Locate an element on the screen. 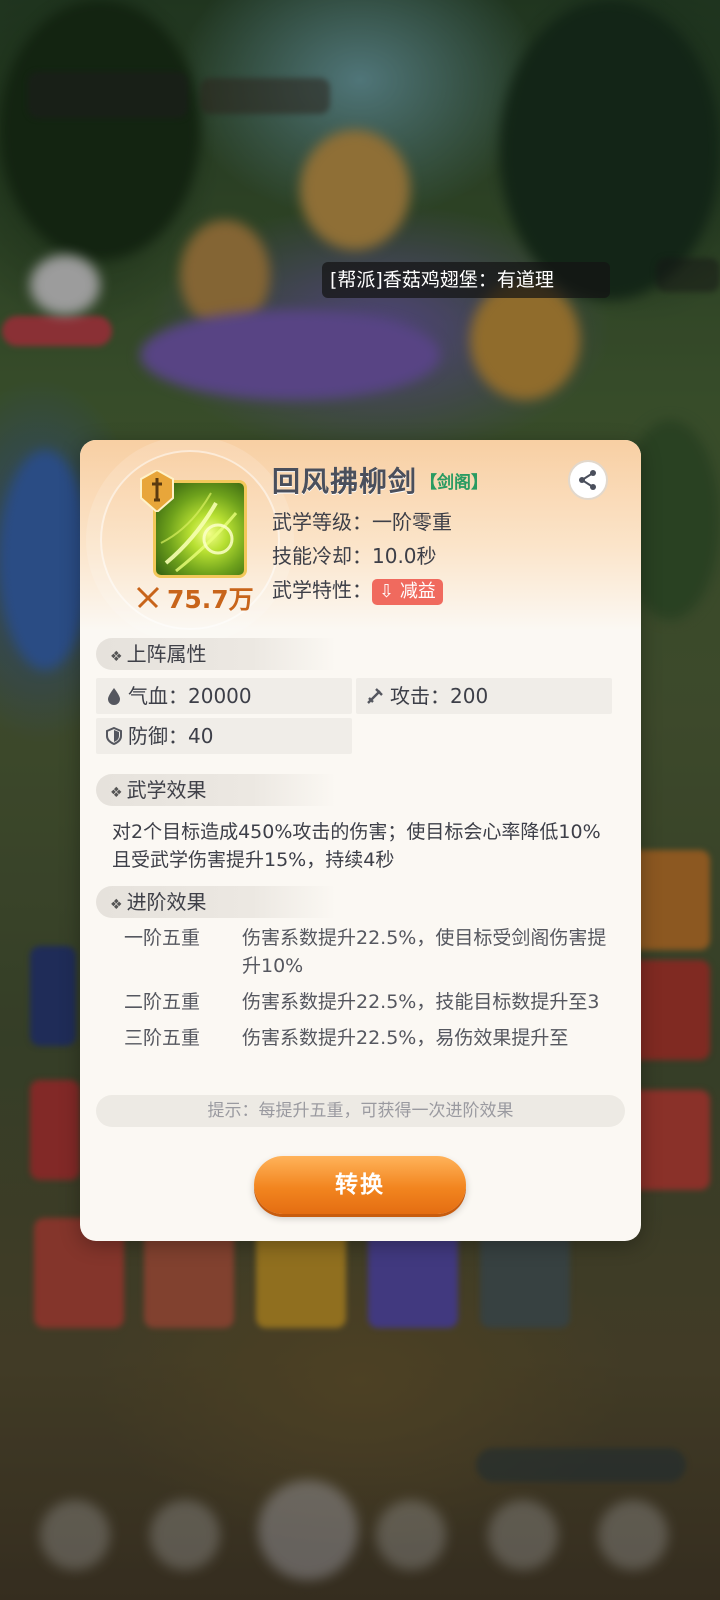 The height and width of the screenshot is (1600, 720). stat-hp-value: 20000 is located at coordinates (220, 696).